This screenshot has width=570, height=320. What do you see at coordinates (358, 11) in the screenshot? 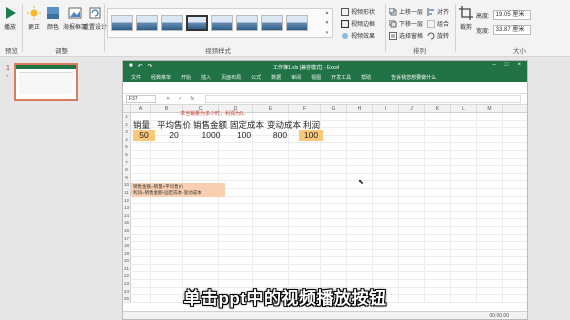
I see `video-shape-button: 视频形状` at bounding box center [358, 11].